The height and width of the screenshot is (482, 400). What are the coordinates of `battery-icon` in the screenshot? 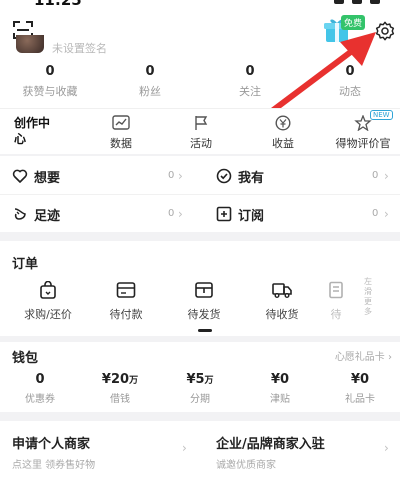 It's located at (375, 2).